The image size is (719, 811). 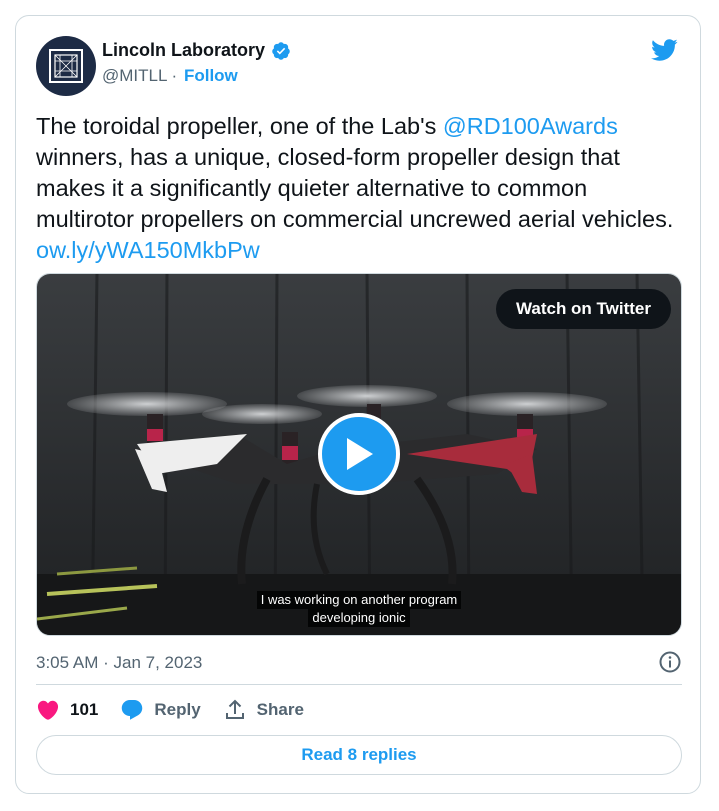 I want to click on author-handle: @MITLL, so click(x=134, y=75).